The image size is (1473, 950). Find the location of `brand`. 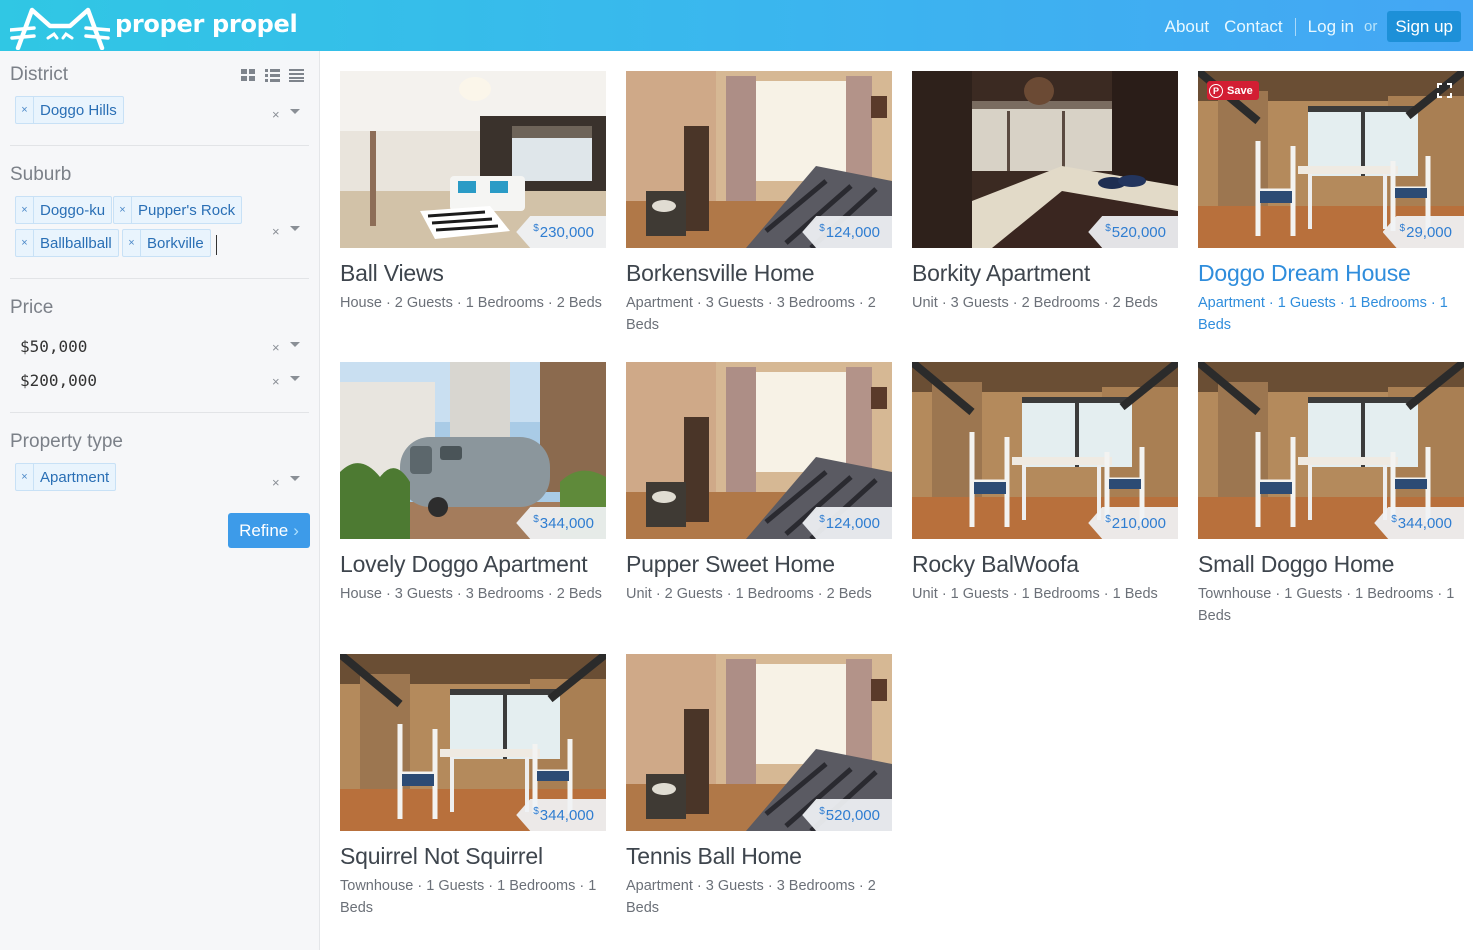

brand is located at coordinates (60, 27).